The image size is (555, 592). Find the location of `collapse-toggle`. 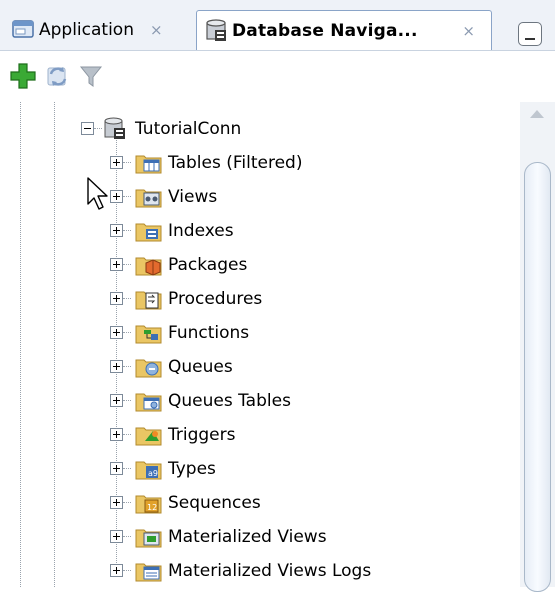

collapse-toggle is located at coordinates (87, 128).